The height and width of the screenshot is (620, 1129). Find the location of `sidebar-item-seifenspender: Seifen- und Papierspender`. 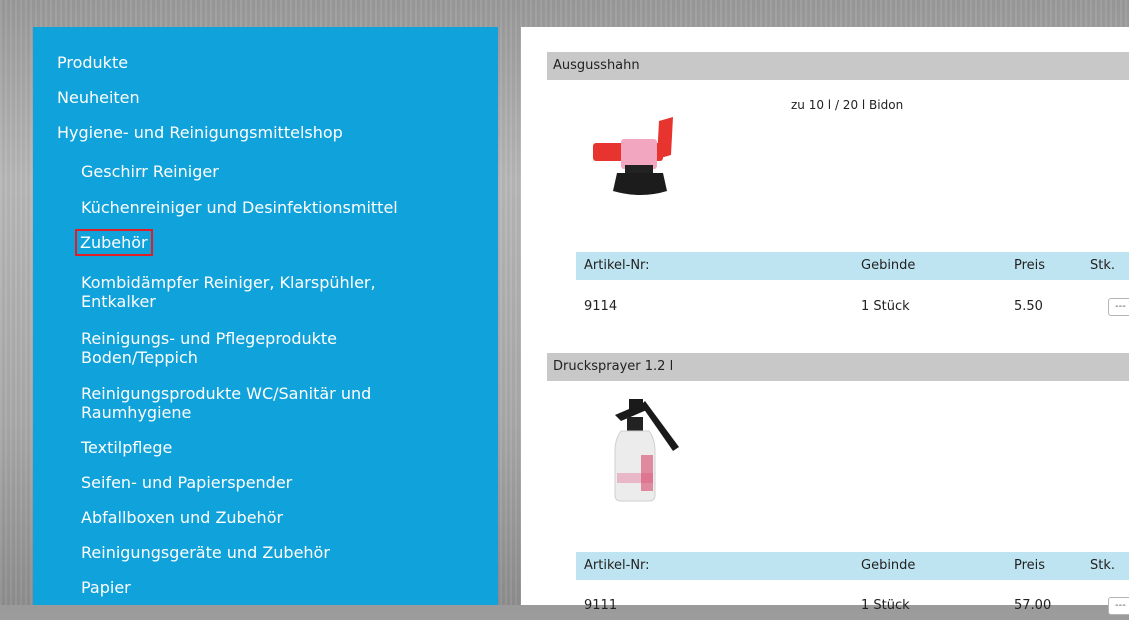

sidebar-item-seifenspender: Seifen- und Papierspender is located at coordinates (186, 482).